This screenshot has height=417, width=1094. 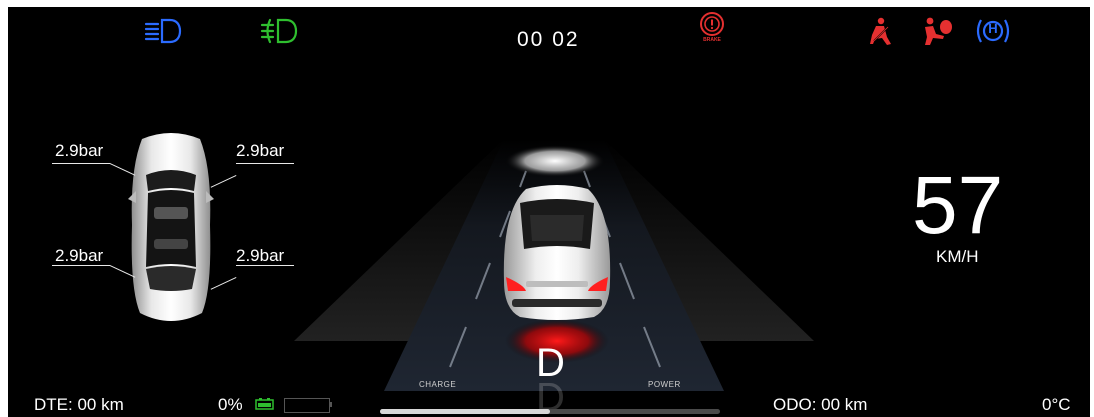 What do you see at coordinates (260, 150) in the screenshot?
I see `tire-pressure-front-right: 2.9bar` at bounding box center [260, 150].